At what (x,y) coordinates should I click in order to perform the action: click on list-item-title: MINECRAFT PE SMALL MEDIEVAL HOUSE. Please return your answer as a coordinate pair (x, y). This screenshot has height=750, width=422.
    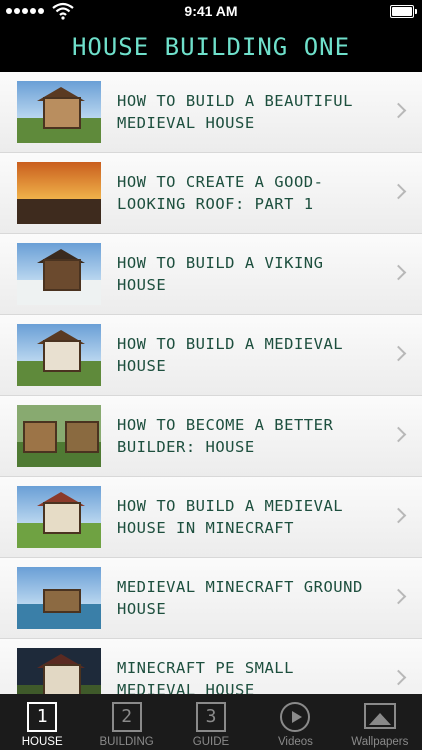
    Looking at the image, I should click on (205, 676).